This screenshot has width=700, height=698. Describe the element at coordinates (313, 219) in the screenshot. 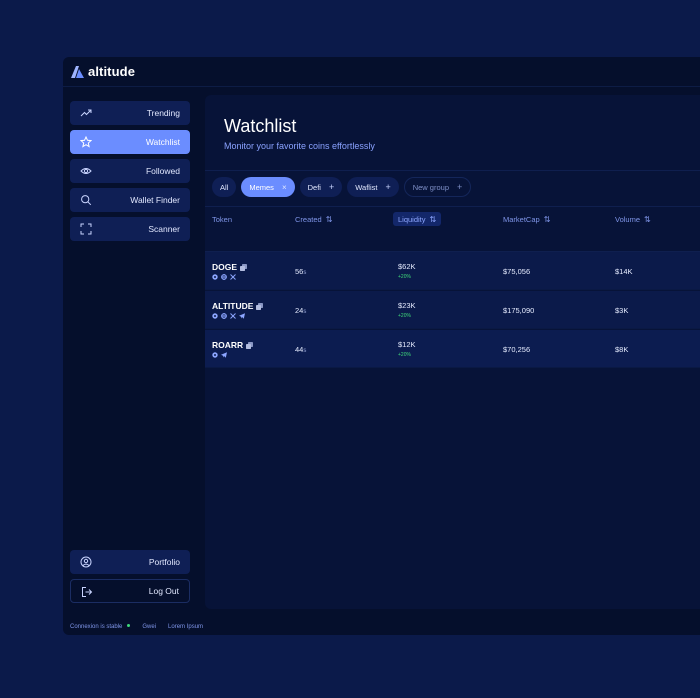

I see `column-header-created: Created ⇅` at that location.